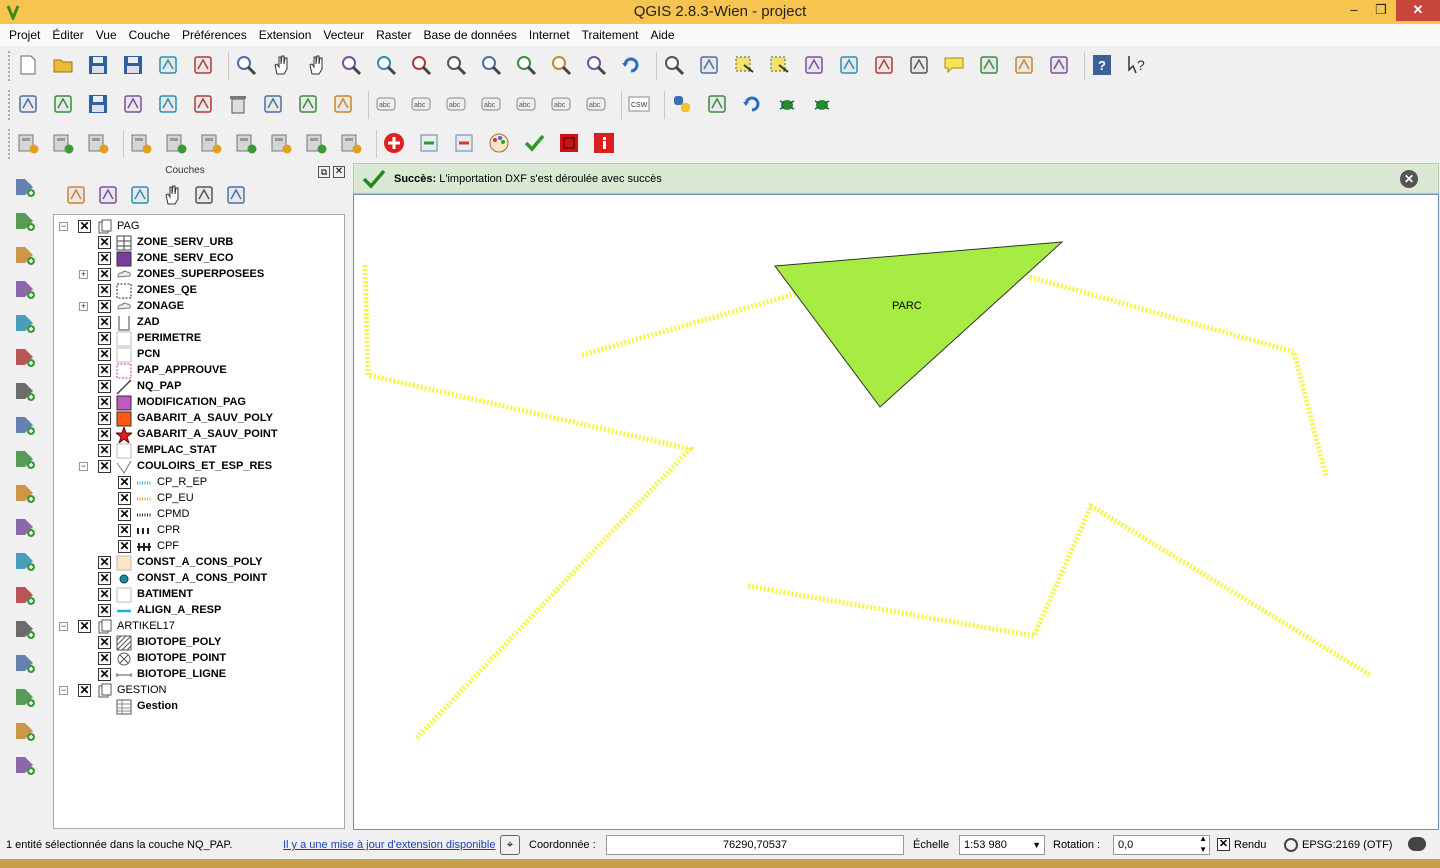  Describe the element at coordinates (133, 104) in the screenshot. I see `add-feature-icon` at that location.